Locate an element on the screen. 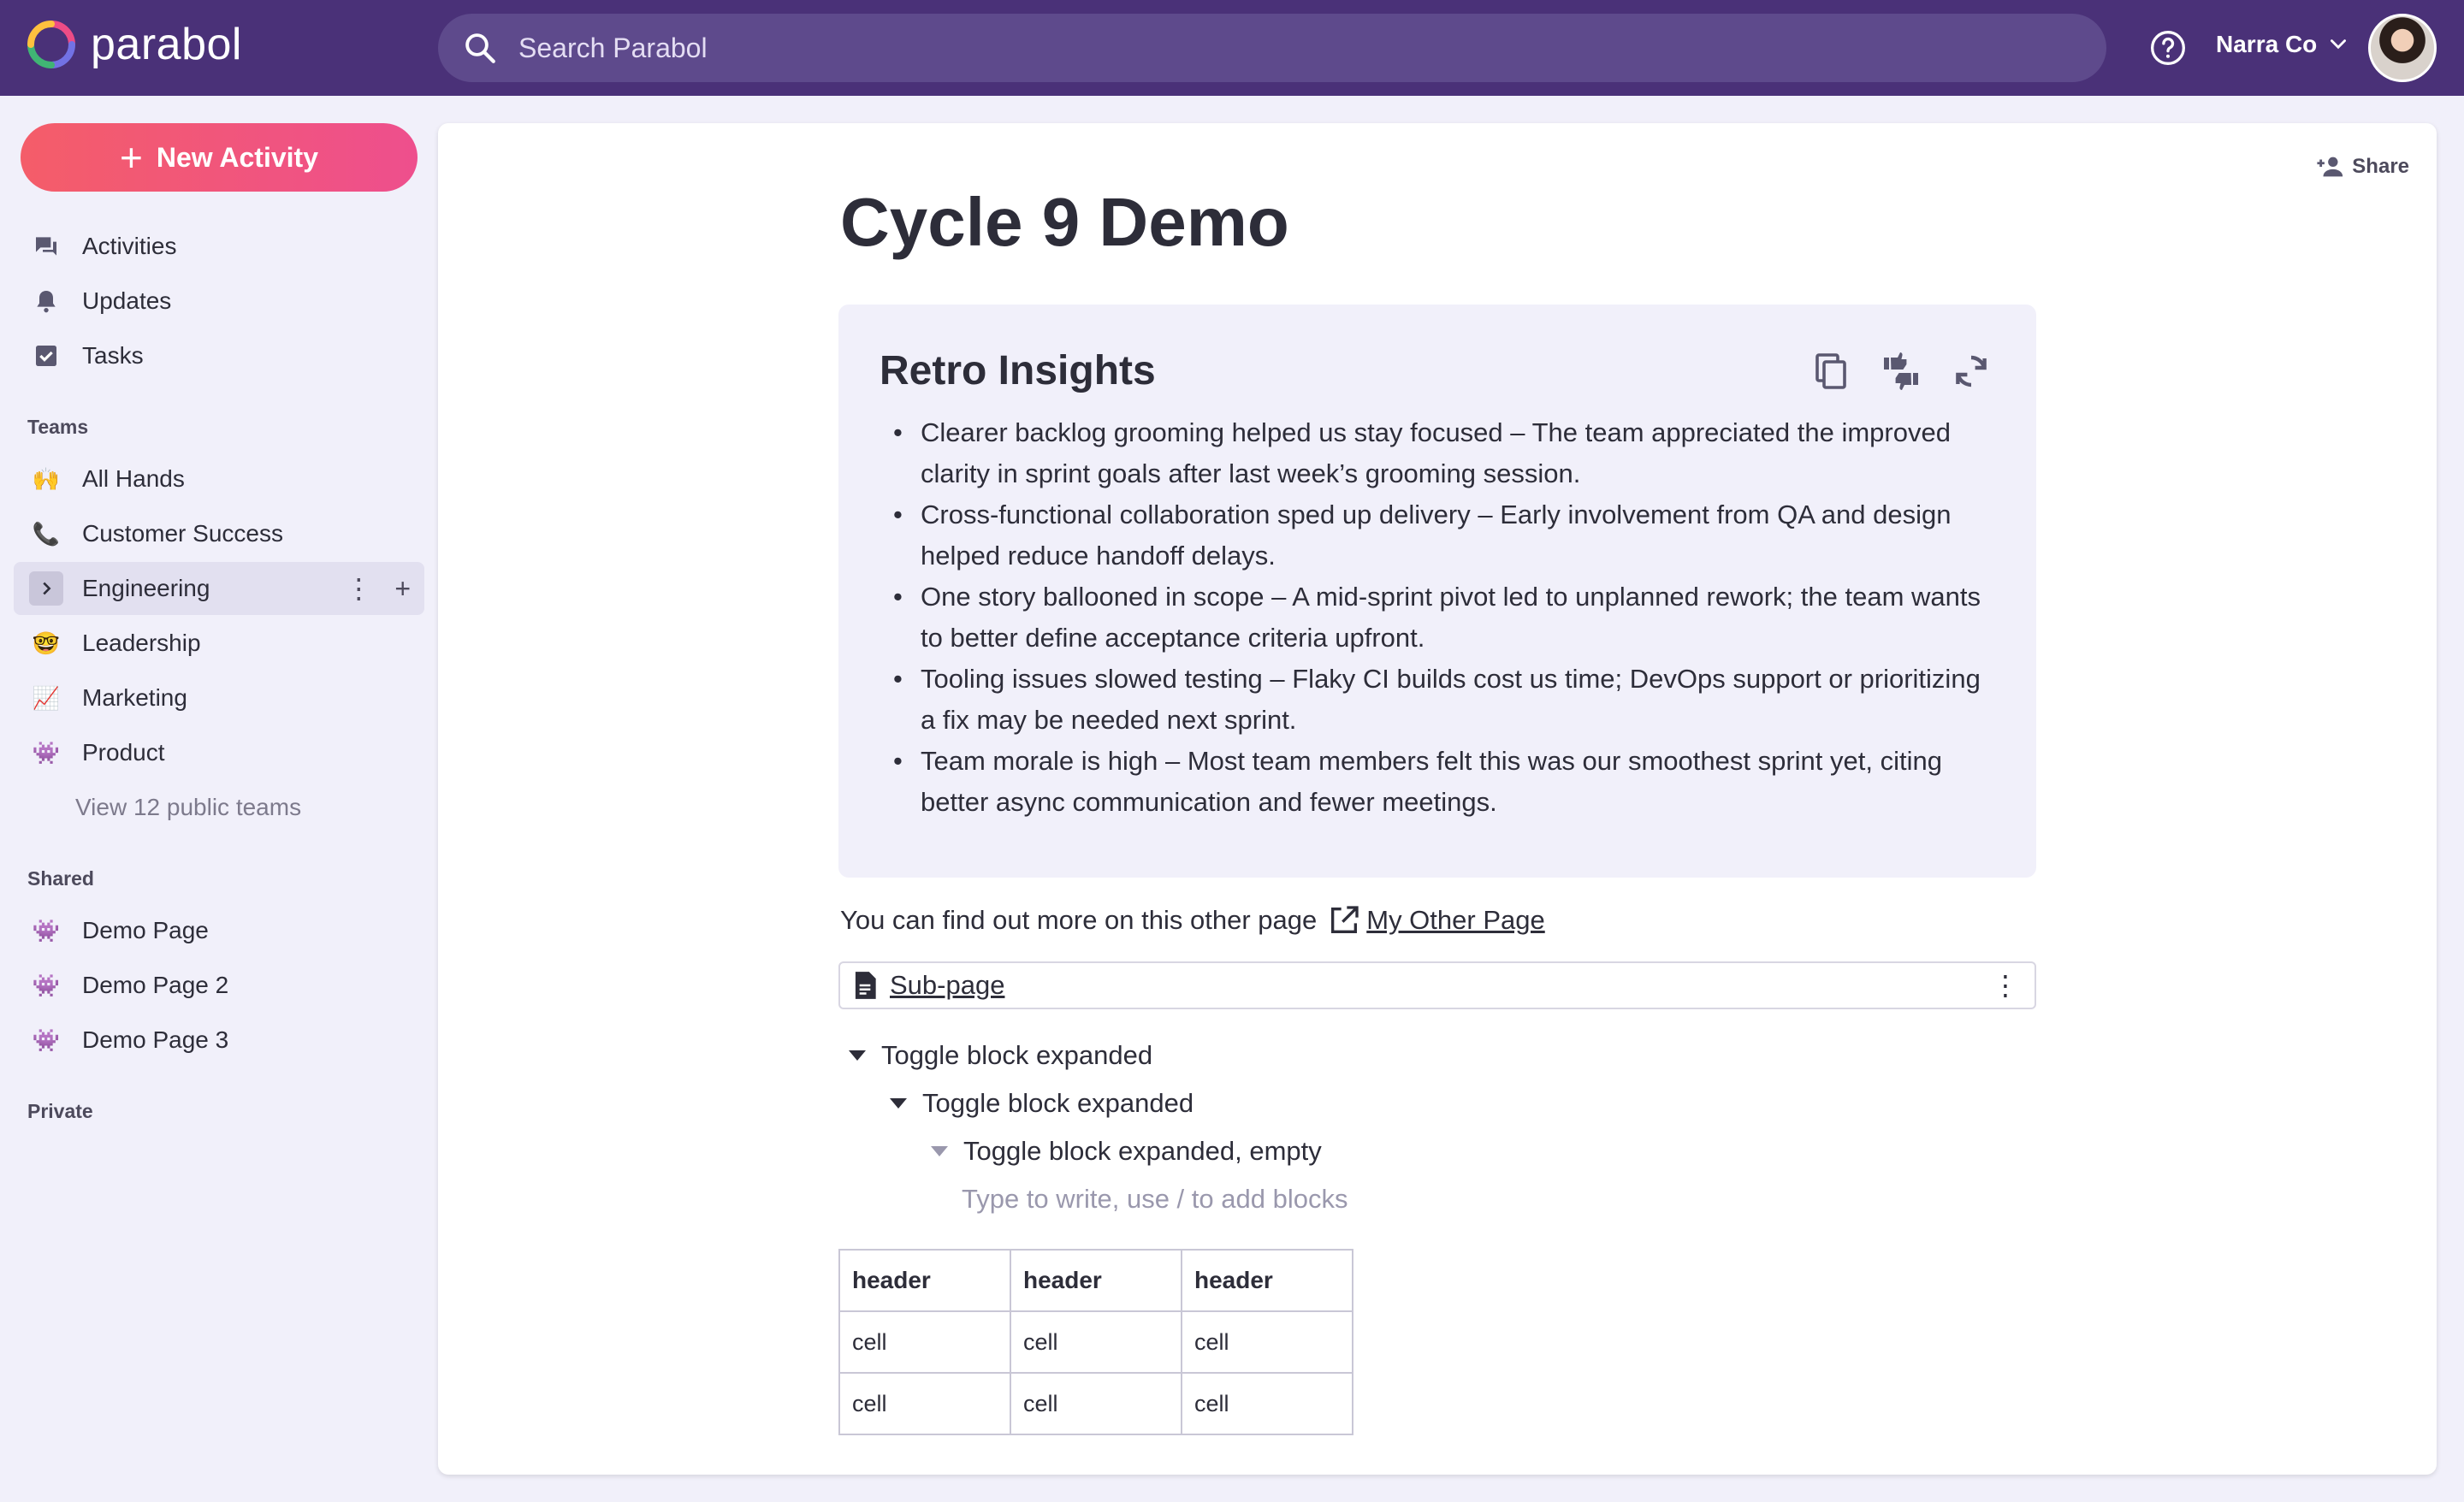  org-switcher: Narra Co is located at coordinates (2282, 44).